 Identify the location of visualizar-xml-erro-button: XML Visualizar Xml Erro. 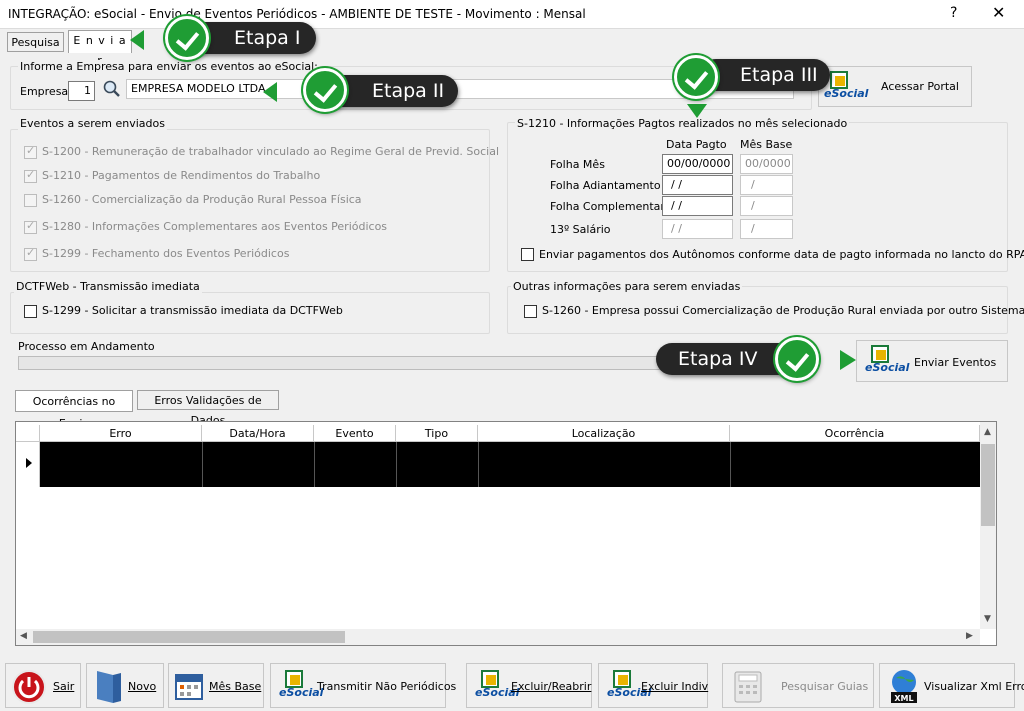
(951, 685).